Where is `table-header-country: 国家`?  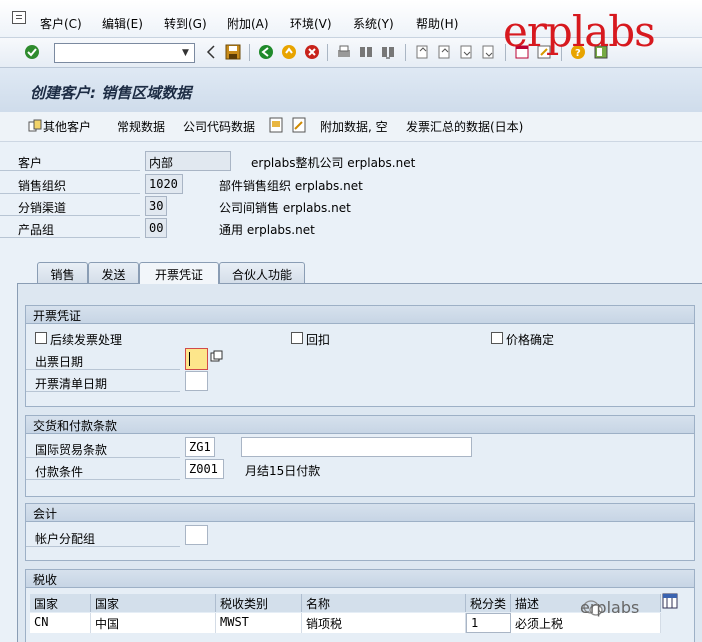
table-header-country: 国家 is located at coordinates (60, 603).